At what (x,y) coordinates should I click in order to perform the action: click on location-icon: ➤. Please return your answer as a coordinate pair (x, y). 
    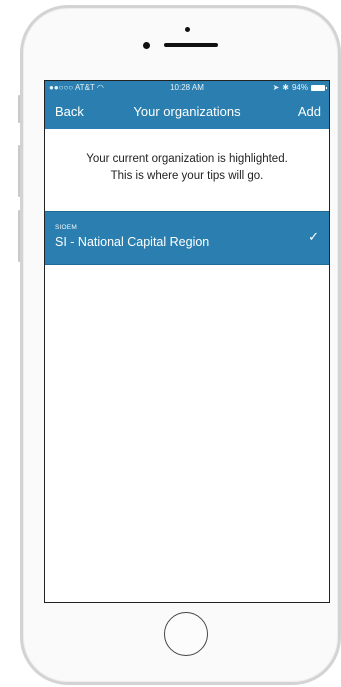
    Looking at the image, I should click on (276, 87).